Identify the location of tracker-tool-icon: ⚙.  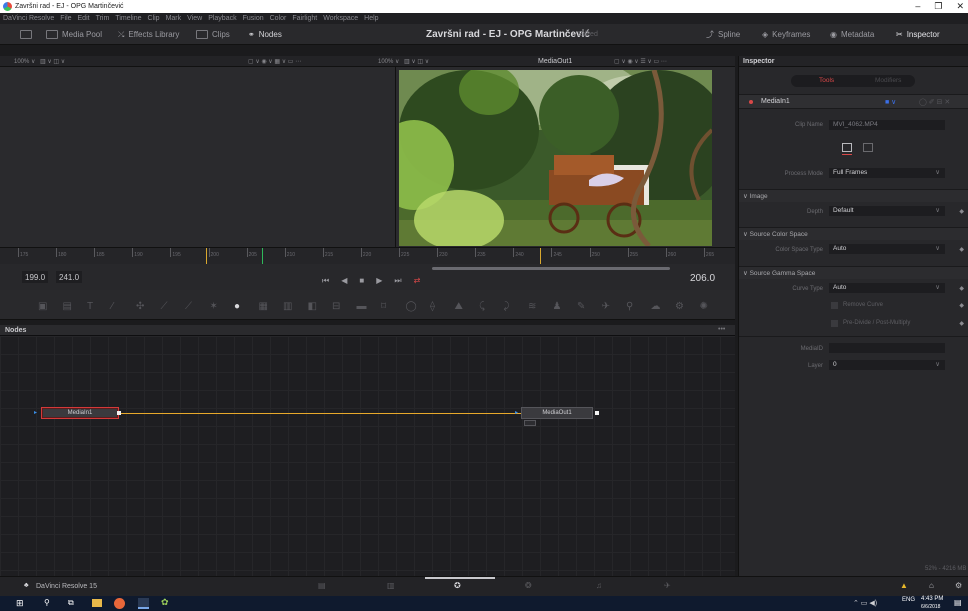
(680, 307).